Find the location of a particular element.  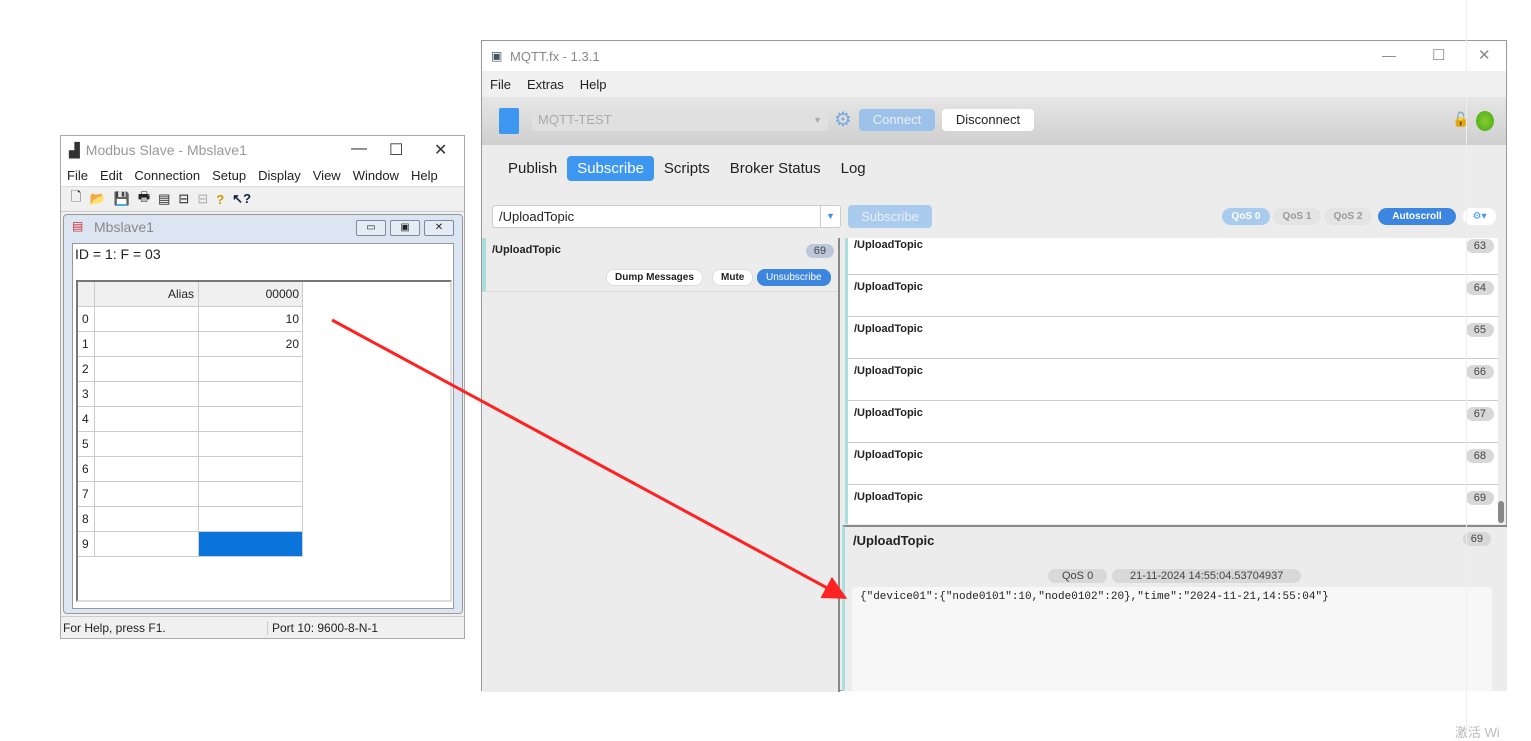

red-arrow is located at coordinates (589, 458).